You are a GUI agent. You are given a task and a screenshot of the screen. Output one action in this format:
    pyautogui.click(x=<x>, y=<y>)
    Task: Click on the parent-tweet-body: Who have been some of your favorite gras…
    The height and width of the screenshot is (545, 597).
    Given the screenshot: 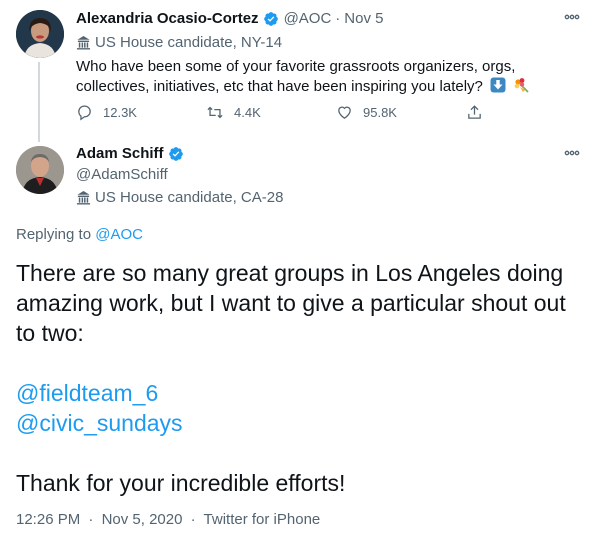 What is the action you would take?
    pyautogui.click(x=296, y=76)
    